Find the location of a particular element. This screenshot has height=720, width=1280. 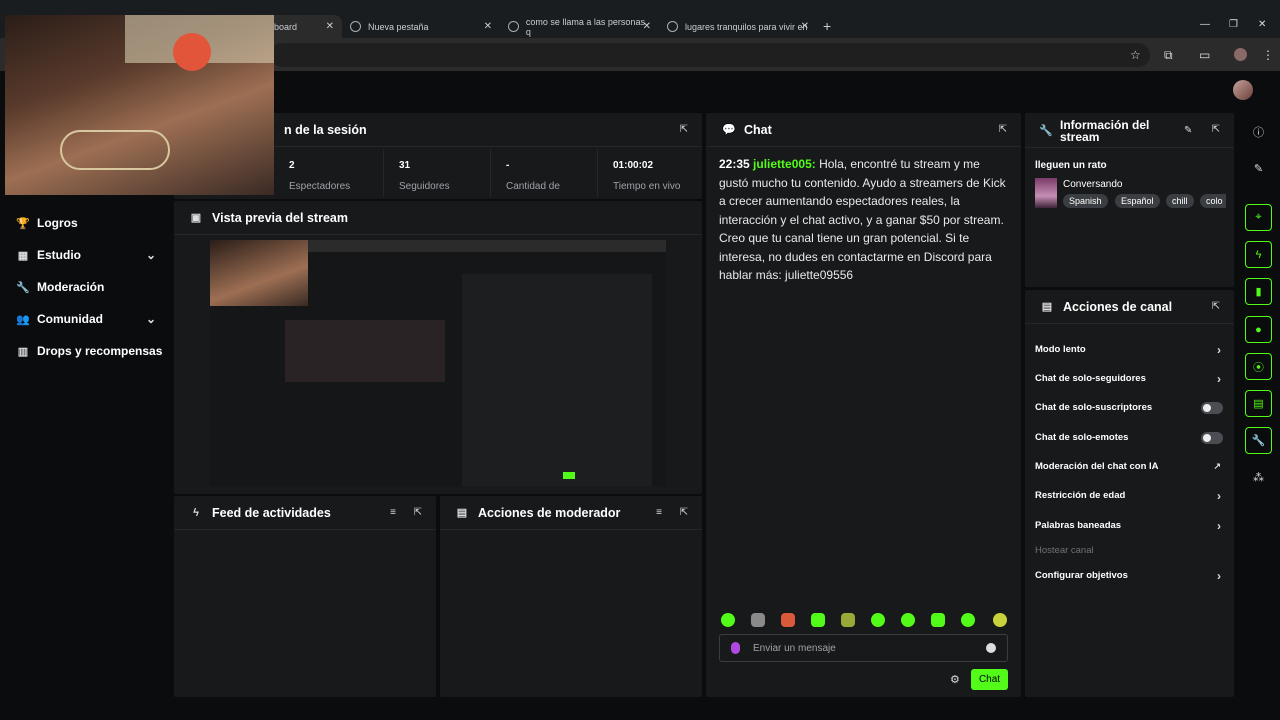

tab-label: board is located at coordinates (286, 26).